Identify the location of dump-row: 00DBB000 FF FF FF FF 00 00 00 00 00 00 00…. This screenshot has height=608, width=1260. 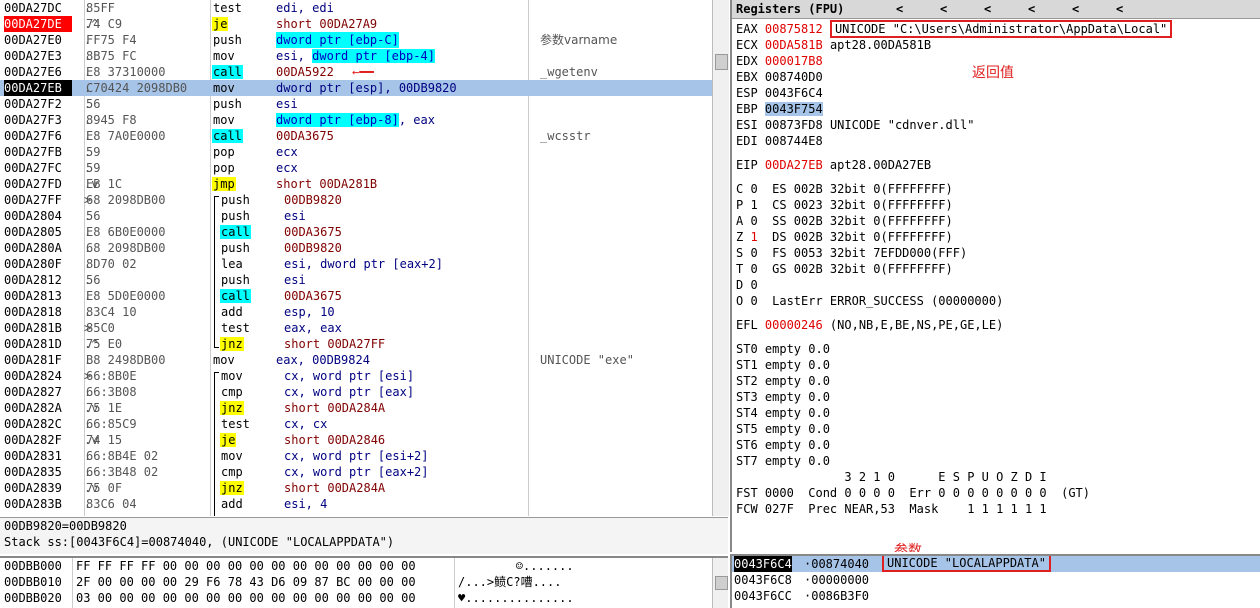
(364, 566).